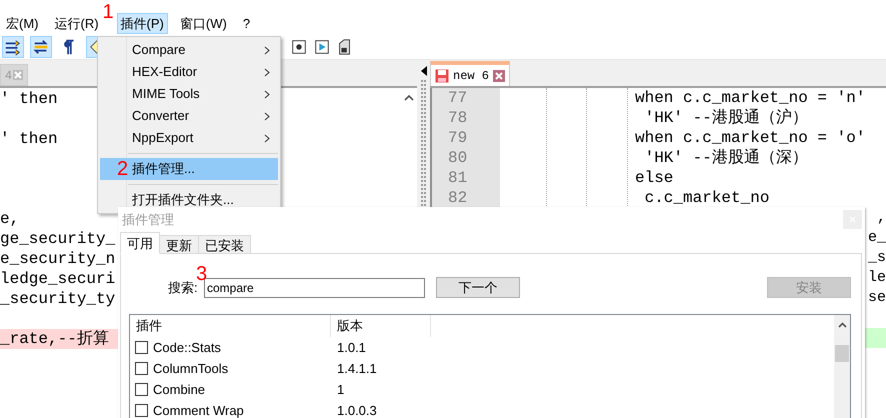  I want to click on line-number: 79, so click(457, 138).